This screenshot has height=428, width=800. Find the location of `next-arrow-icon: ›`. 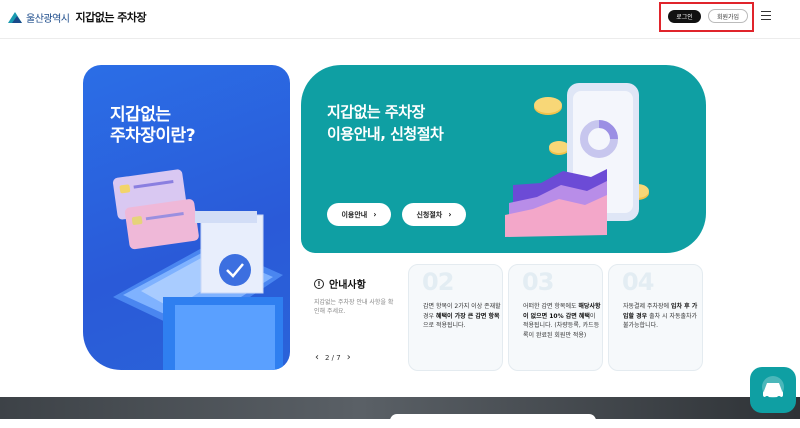

next-arrow-icon: › is located at coordinates (349, 357).